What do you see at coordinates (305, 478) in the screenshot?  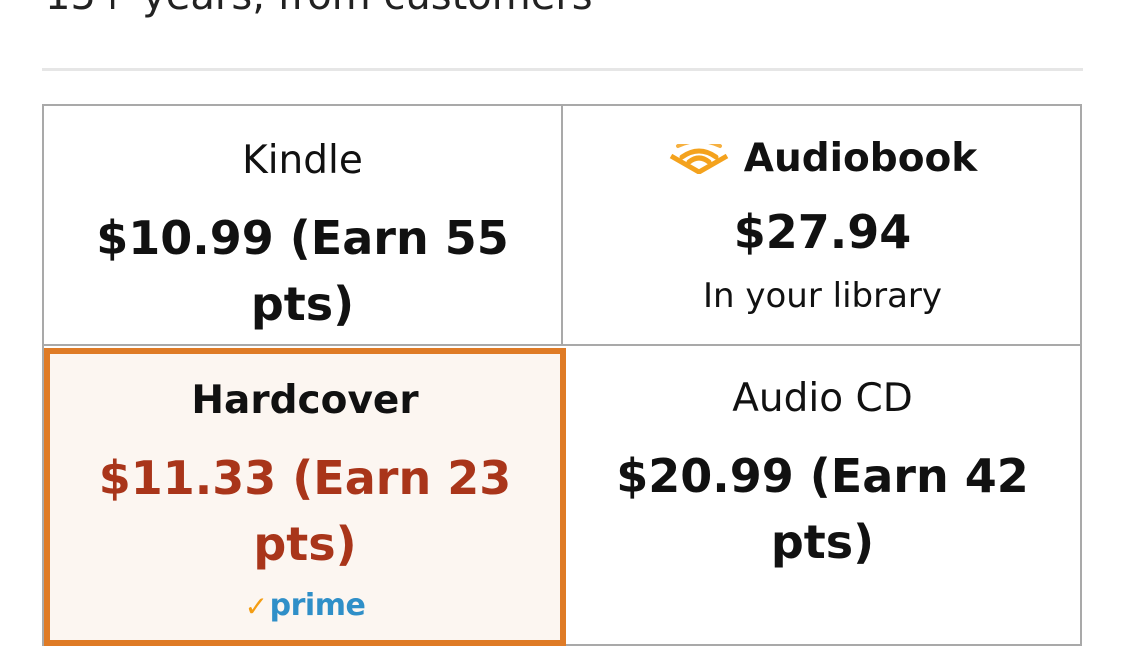 I see `format-price-hardcover-line1: $11.33 (Earn 23` at bounding box center [305, 478].